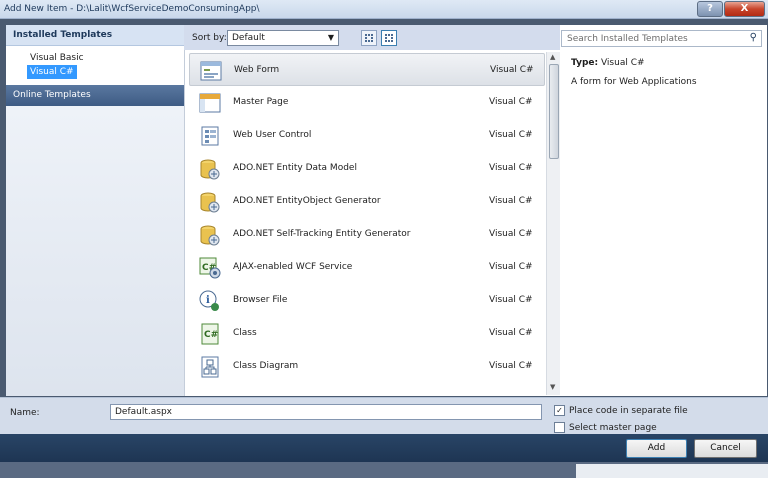  What do you see at coordinates (627, 39) in the screenshot?
I see `search-placeholder: Search Installed Templates` at bounding box center [627, 39].